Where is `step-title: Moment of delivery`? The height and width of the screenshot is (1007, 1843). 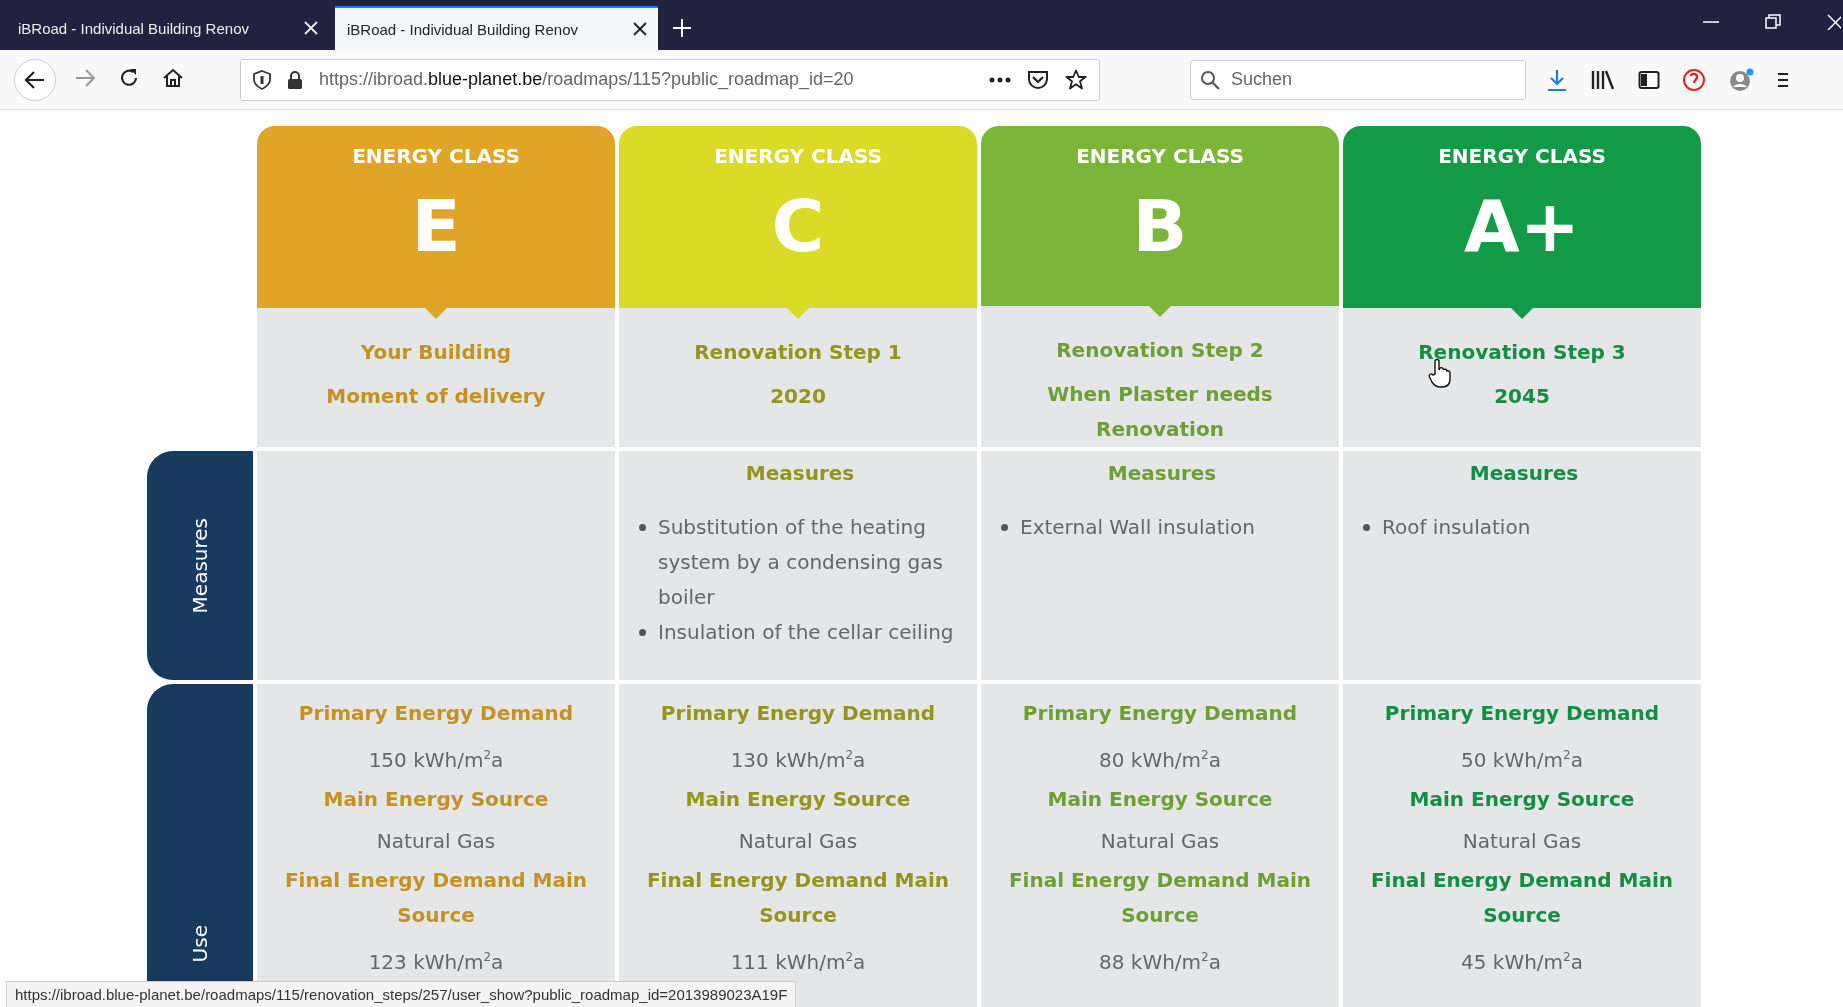
step-title: Moment of delivery is located at coordinates (436, 396).